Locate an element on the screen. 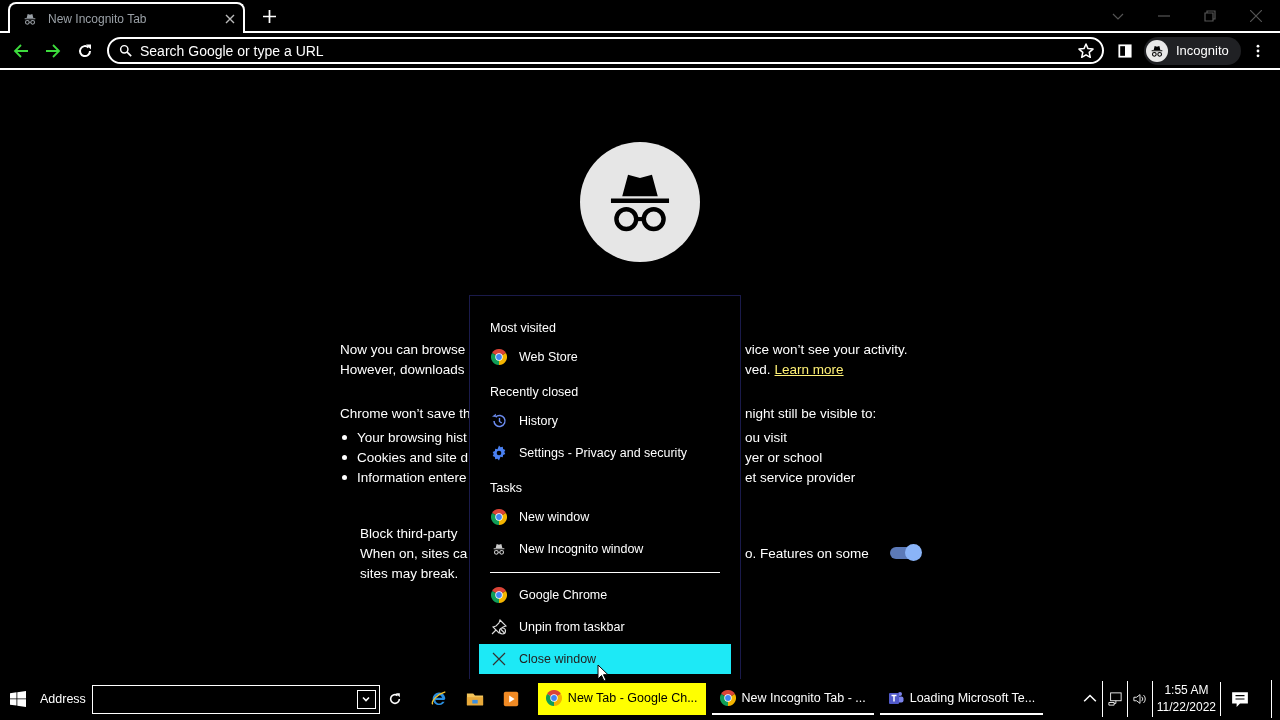 Image resolution: width=1280 pixels, height=720 pixels. menu-item: Settings - Privacy and security is located at coordinates (605, 453).